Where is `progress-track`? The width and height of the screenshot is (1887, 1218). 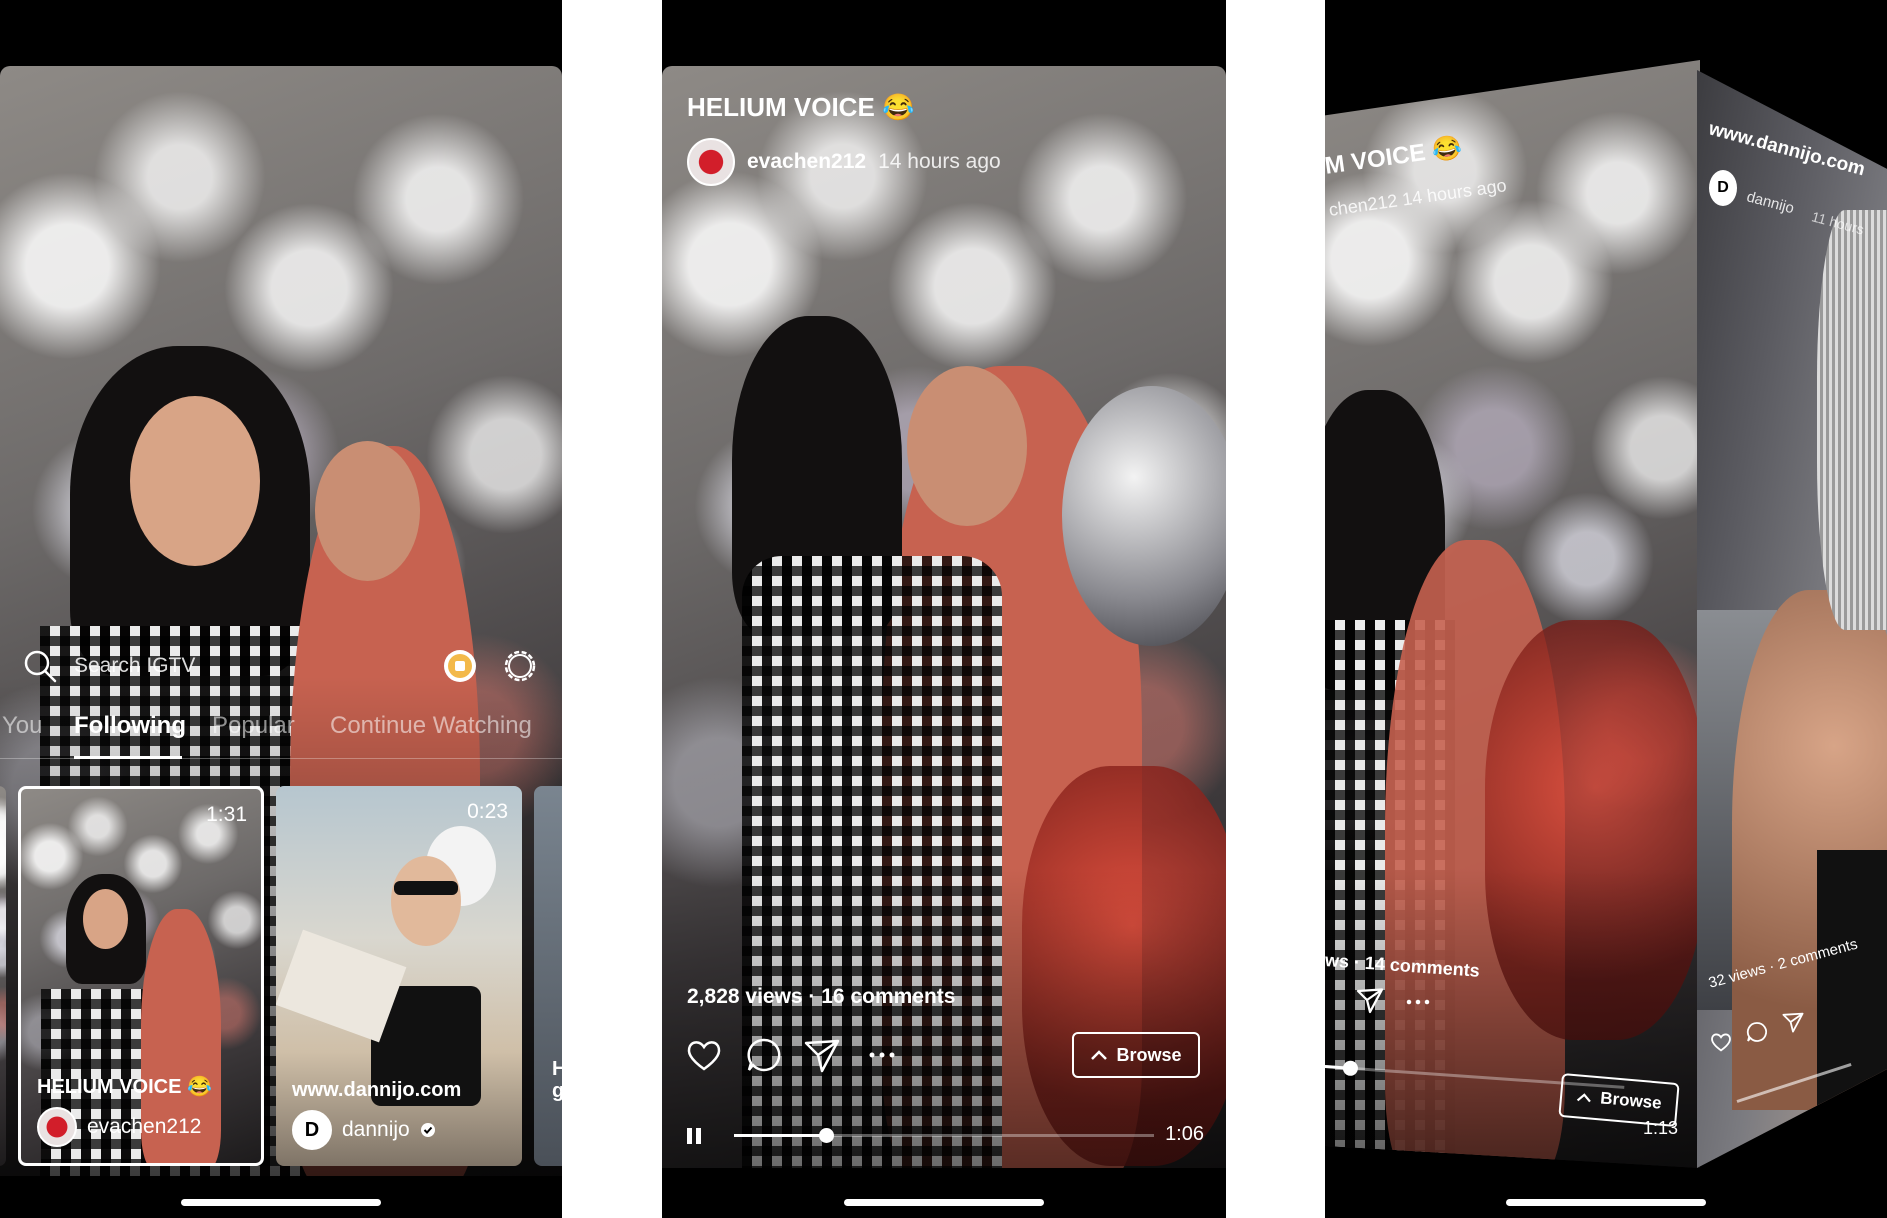
progress-track is located at coordinates (944, 1135).